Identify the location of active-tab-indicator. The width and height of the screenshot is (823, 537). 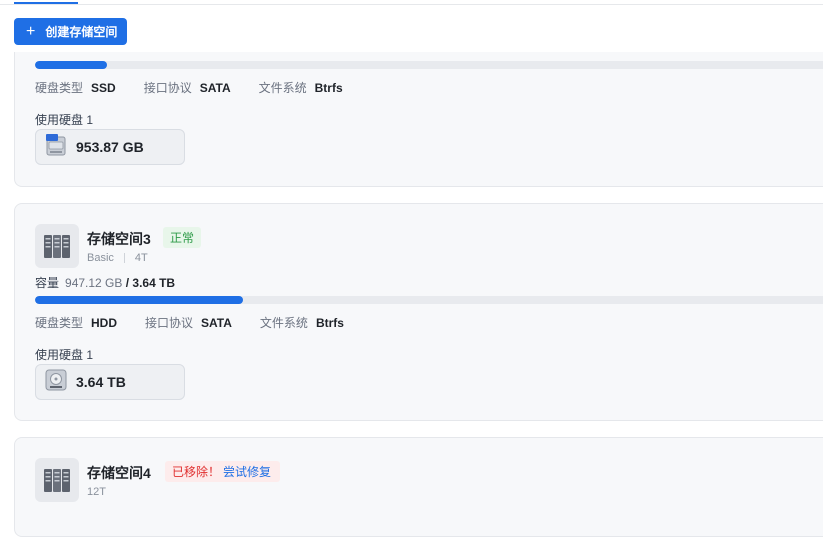
(46, 3).